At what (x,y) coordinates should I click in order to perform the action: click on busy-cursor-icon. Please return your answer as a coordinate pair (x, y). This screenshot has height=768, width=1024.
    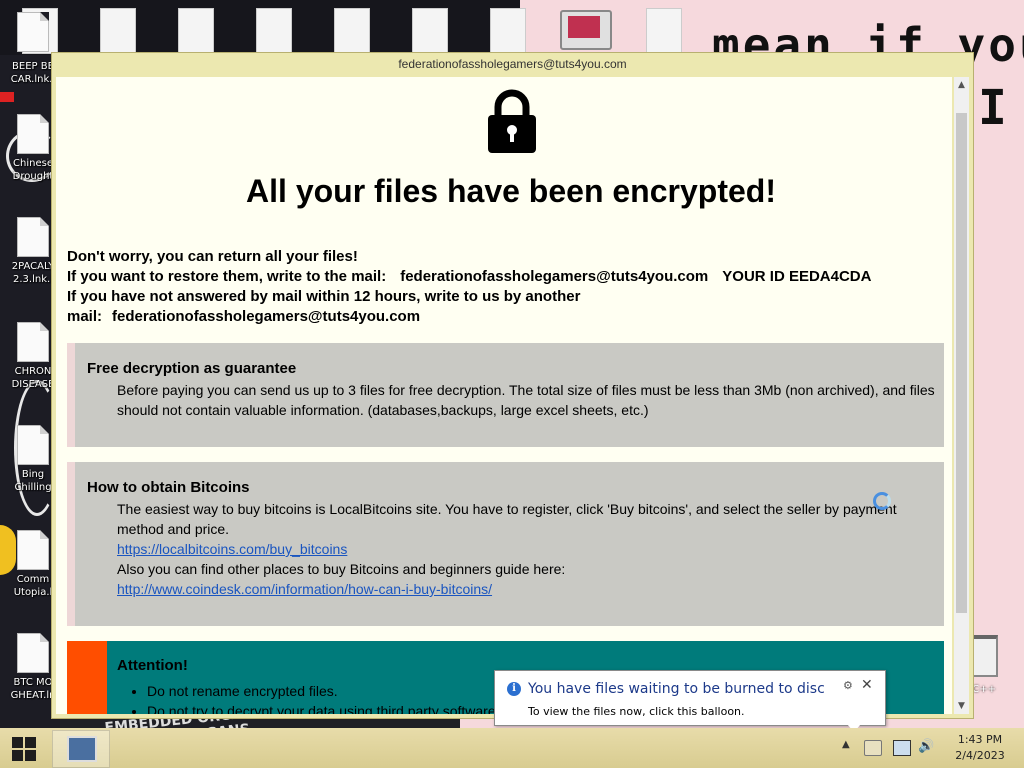
    Looking at the image, I should click on (882, 501).